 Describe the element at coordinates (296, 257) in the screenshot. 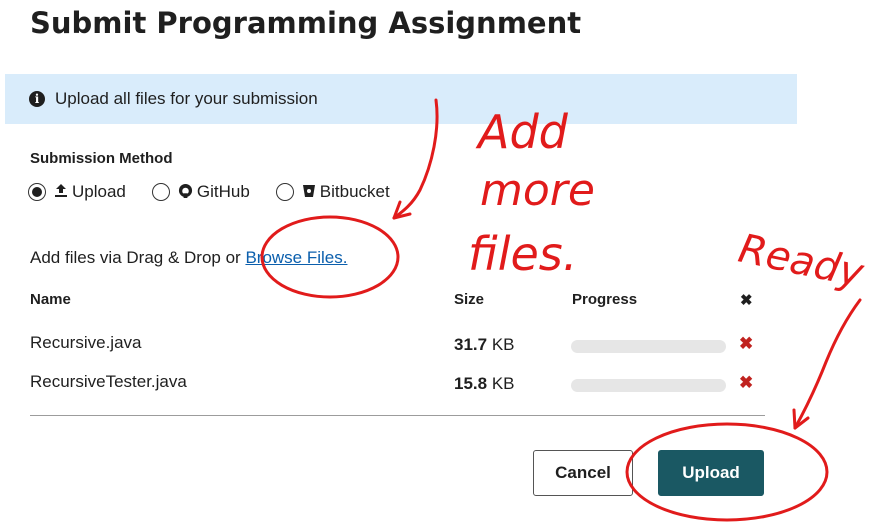

I see `browse-files-link: Browse Files.` at that location.